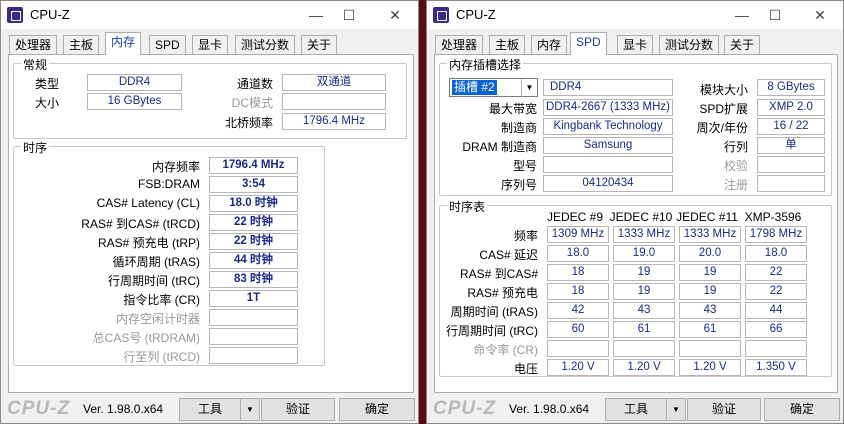 This screenshot has width=844, height=424. I want to click on manufacturer-label: 制造商, so click(518, 128).